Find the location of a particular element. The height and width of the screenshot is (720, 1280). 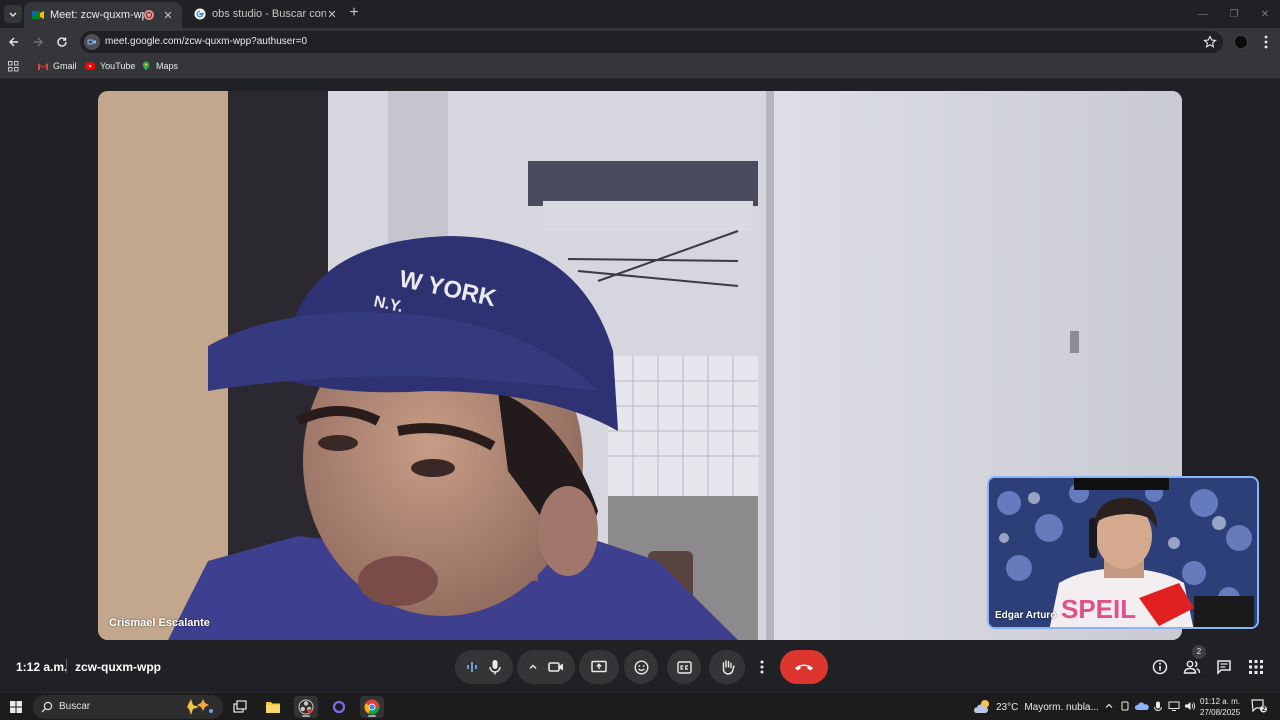

file-explorer-button is located at coordinates (273, 707).